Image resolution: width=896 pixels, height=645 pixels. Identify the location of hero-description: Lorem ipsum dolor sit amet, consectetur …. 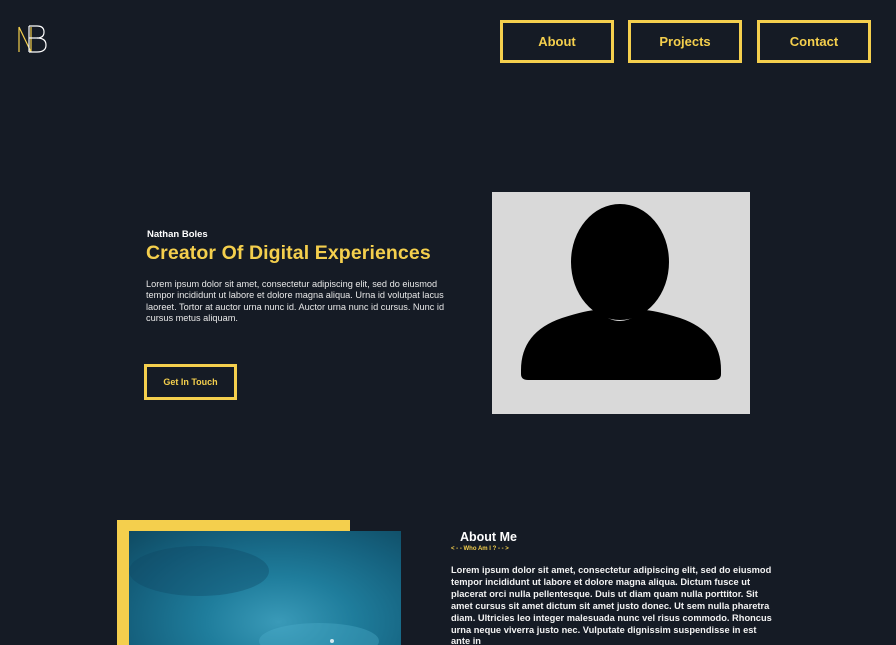
(295, 301).